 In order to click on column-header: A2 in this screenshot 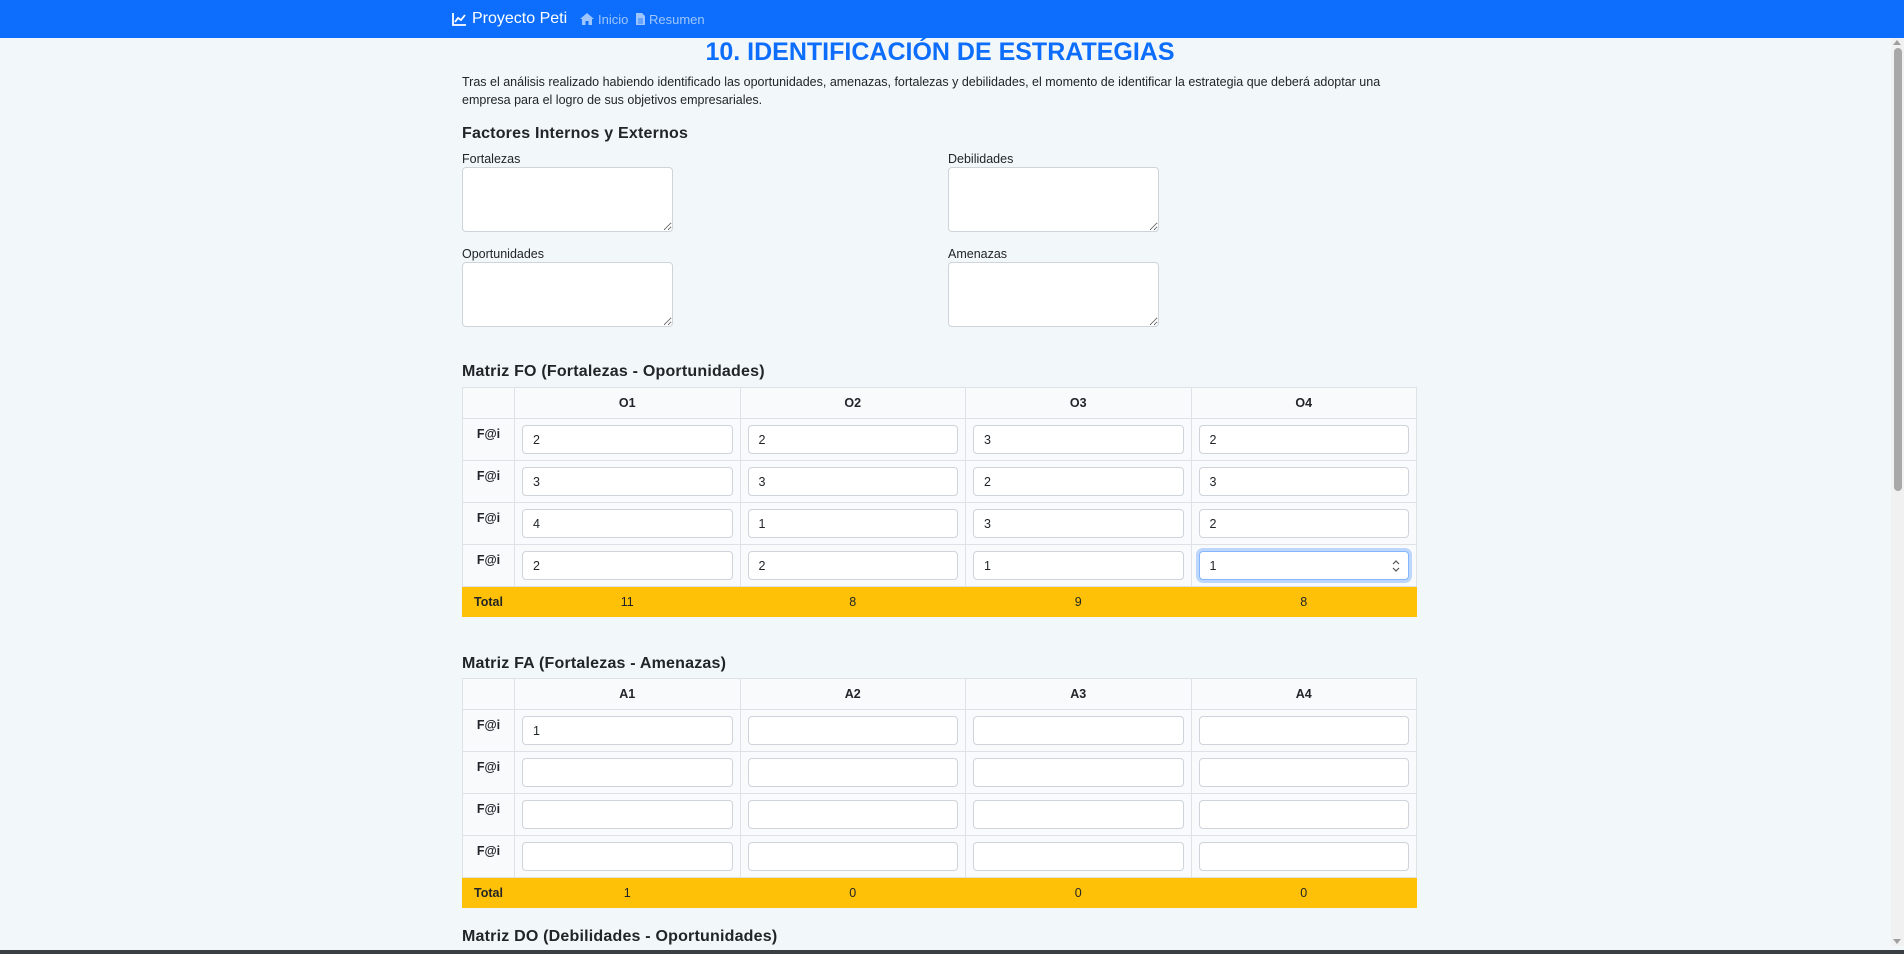, I will do `click(852, 694)`.